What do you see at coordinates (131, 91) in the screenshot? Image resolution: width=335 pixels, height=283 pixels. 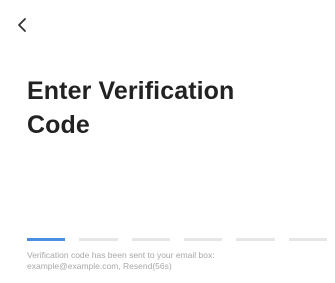 I see `title-line-1: Enter Verification` at bounding box center [131, 91].